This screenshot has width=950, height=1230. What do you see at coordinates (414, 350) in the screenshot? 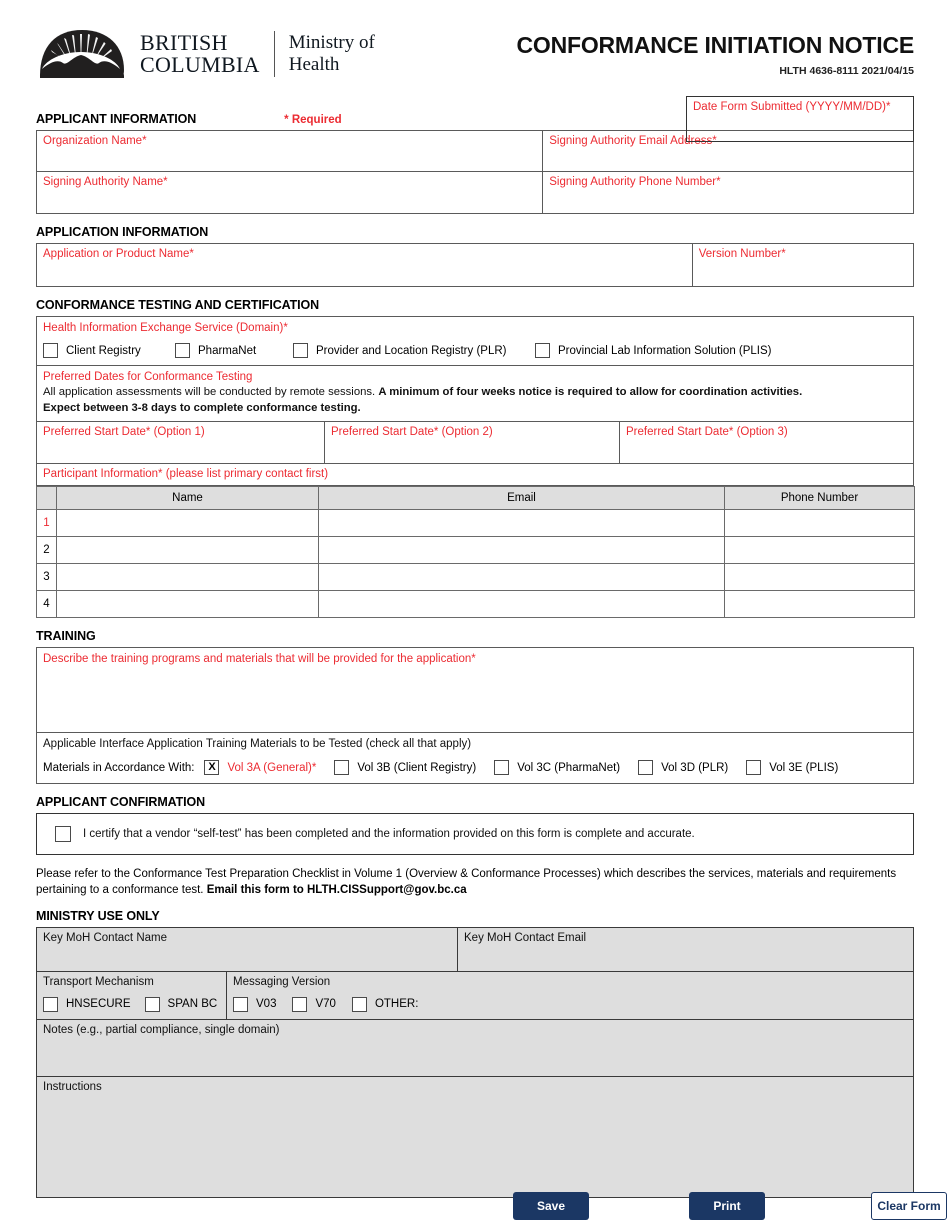
I see `checkbox-plr: Provider and Location Registry (PLR)` at bounding box center [414, 350].